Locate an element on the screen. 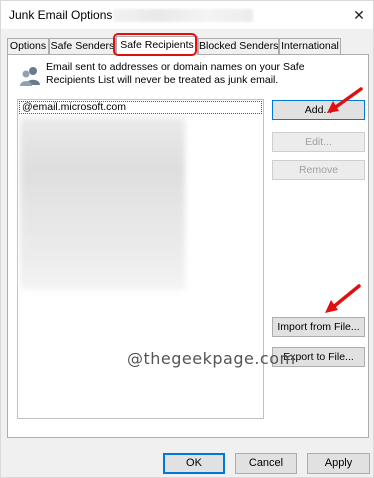  close-icon: ✕ is located at coordinates (359, 14).